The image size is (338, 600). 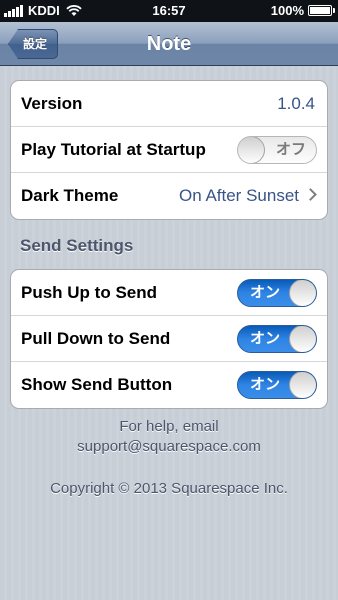 I want to click on push-up-row: Push Up to Send オン, so click(x=169, y=293).